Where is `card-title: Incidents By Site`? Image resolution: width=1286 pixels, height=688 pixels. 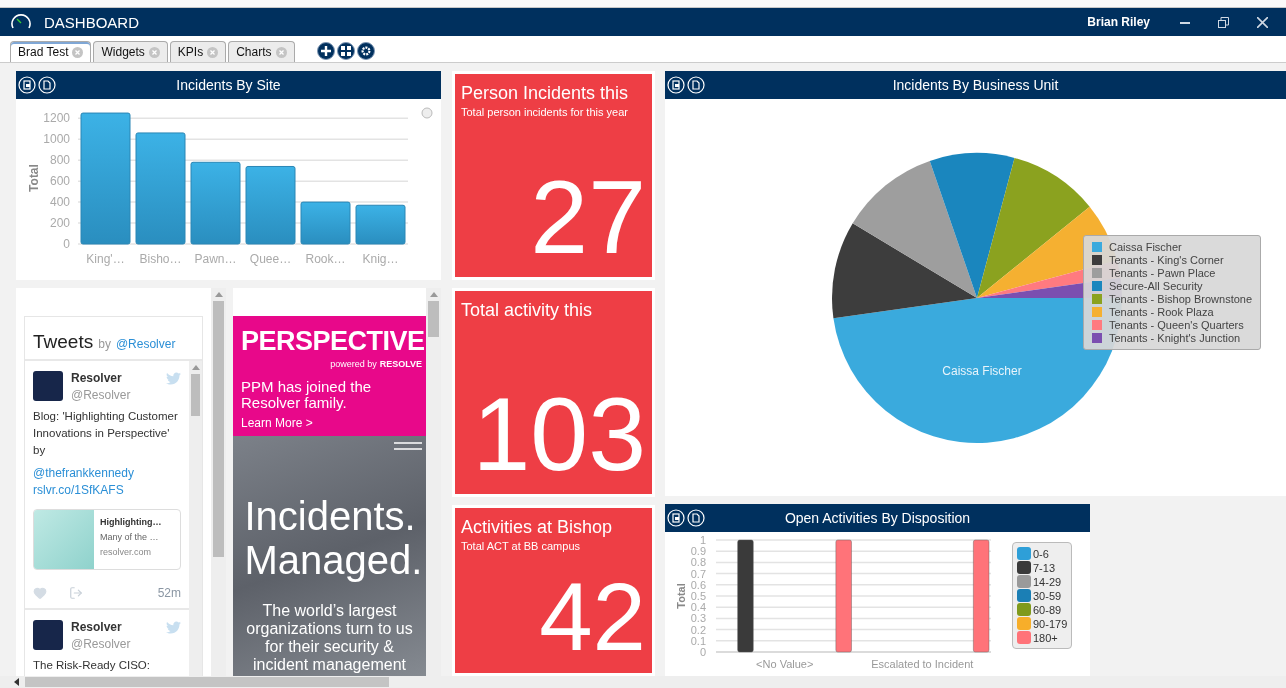
card-title: Incidents By Site is located at coordinates (228, 85).